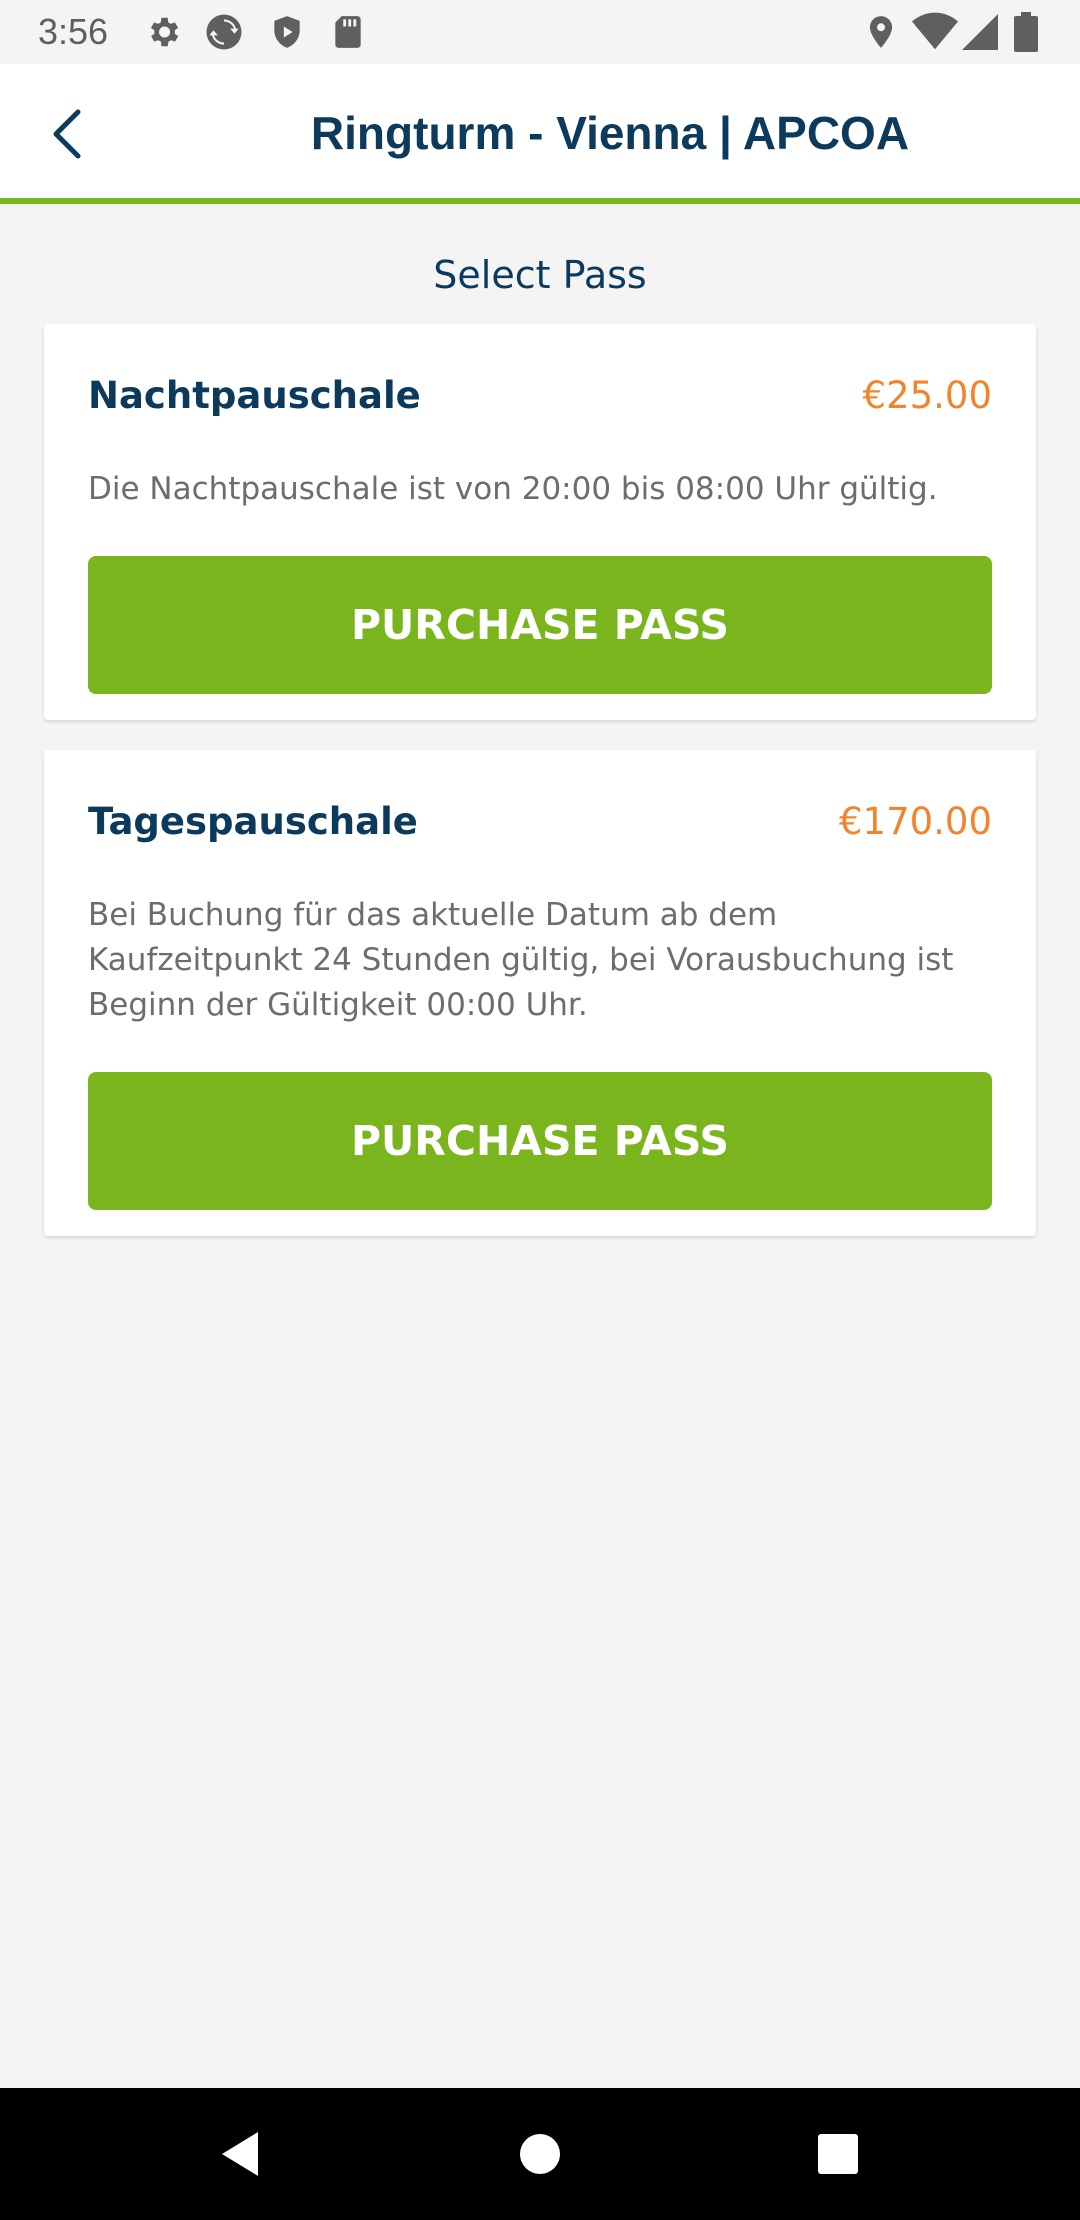  I want to click on pass-price: €25.00, so click(927, 395).